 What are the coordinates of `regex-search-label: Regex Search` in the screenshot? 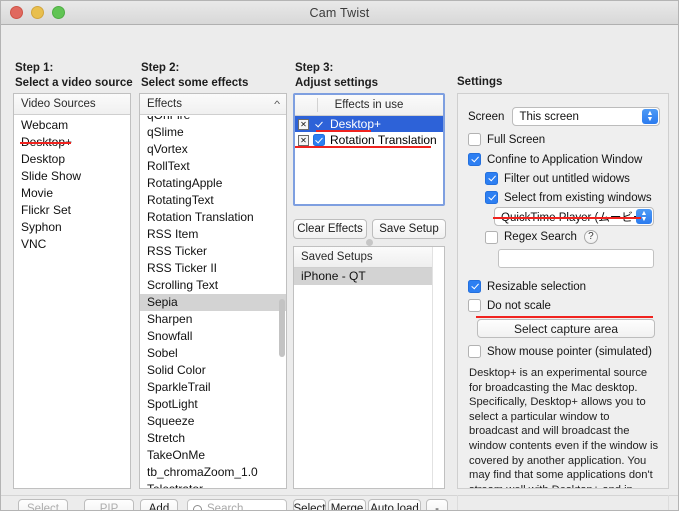 It's located at (540, 237).